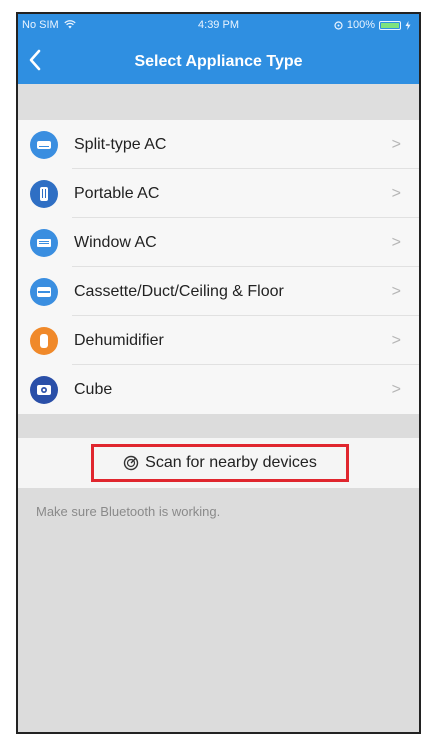 This screenshot has width=431, height=742. Describe the element at coordinates (218, 242) in the screenshot. I see `appliance-item-window-ac: Window AC >` at that location.